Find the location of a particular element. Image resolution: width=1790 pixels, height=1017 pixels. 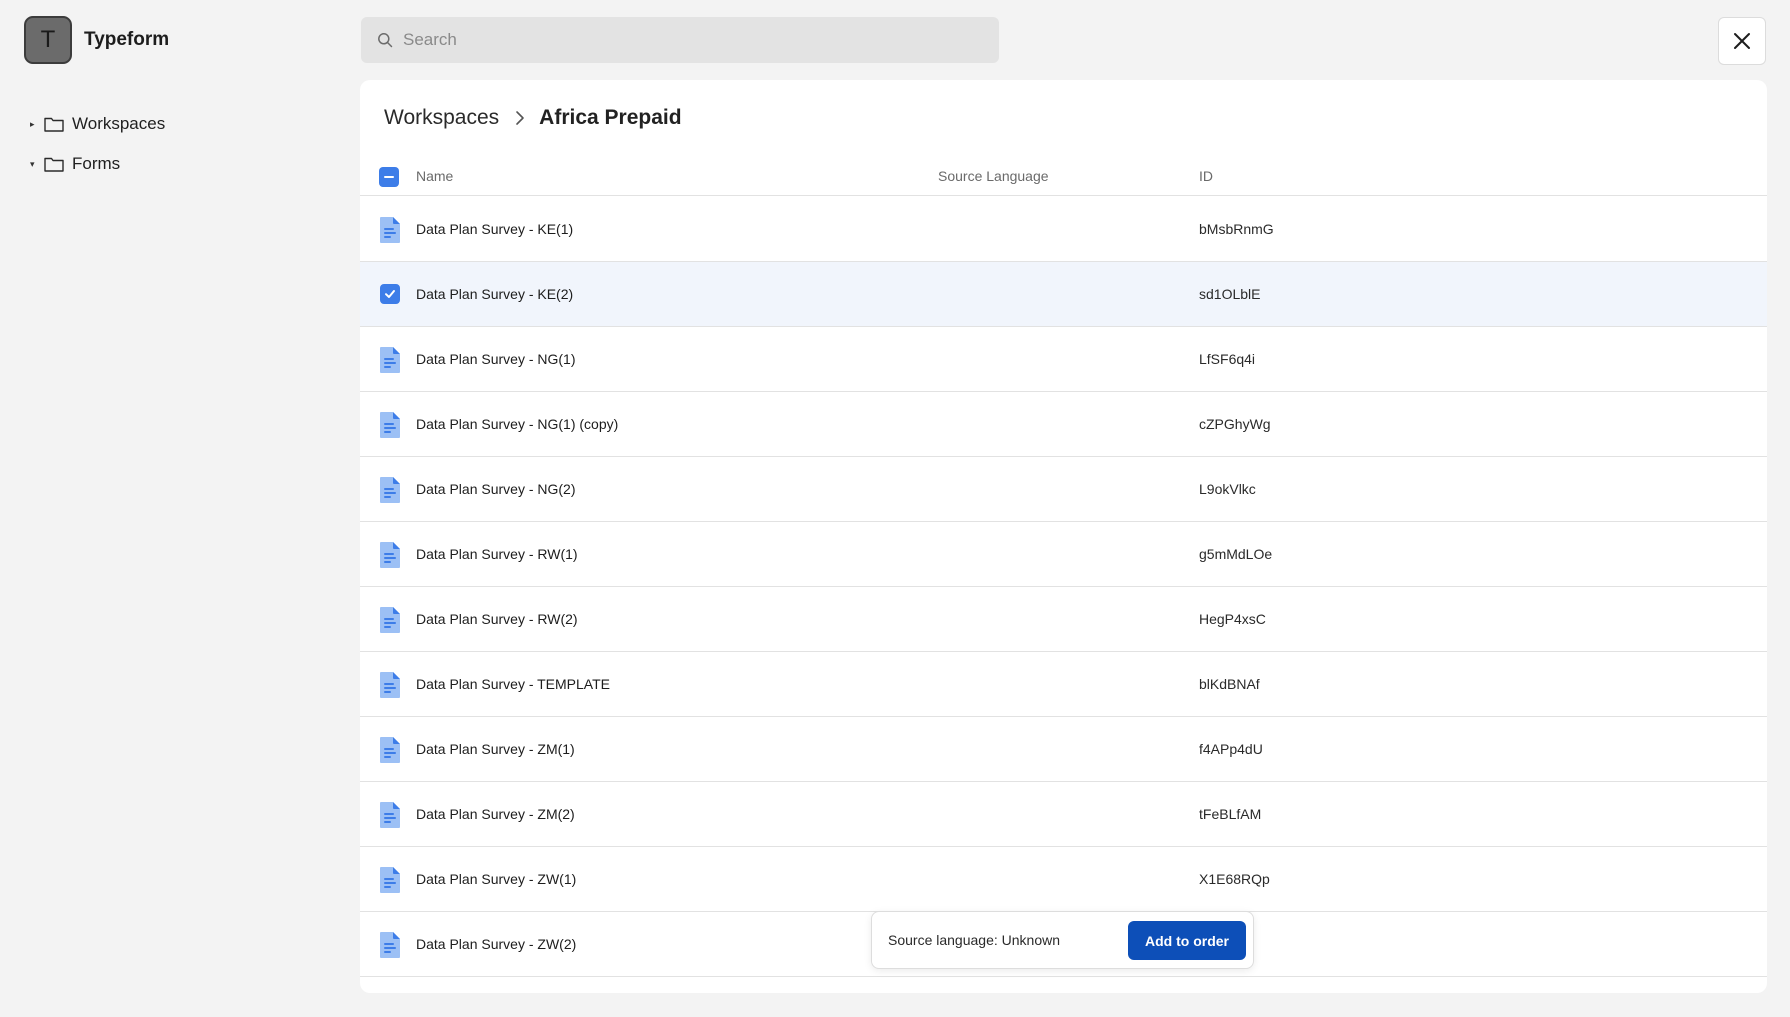

sidebar-item-label: Workspaces is located at coordinates (119, 123).